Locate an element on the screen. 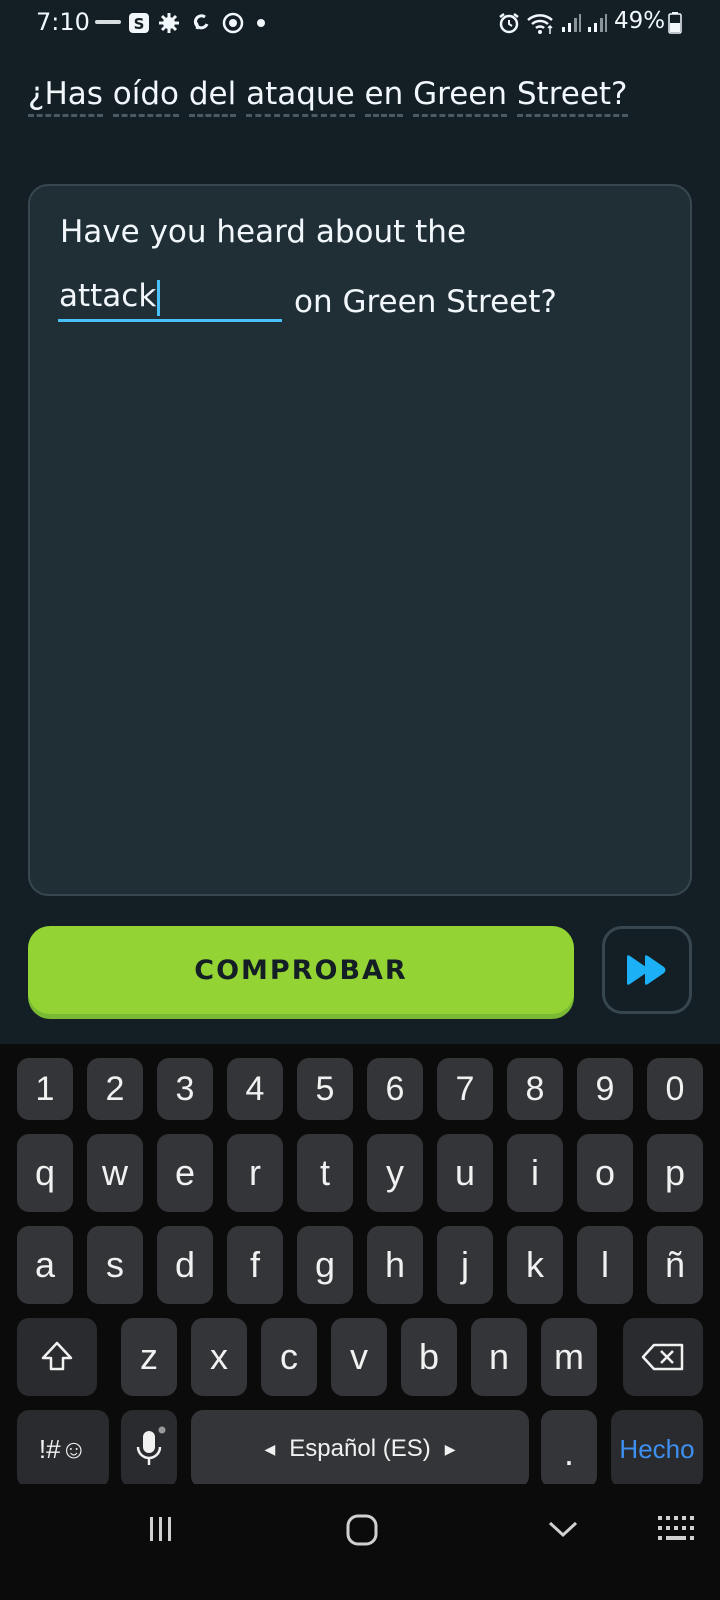 The height and width of the screenshot is (1600, 720). prompt-word: ataque is located at coordinates (300, 96).